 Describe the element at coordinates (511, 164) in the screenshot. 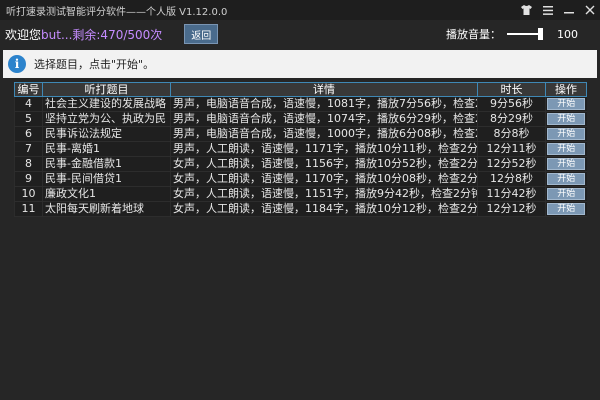

I see `cell-duration: 12分52秒` at that location.